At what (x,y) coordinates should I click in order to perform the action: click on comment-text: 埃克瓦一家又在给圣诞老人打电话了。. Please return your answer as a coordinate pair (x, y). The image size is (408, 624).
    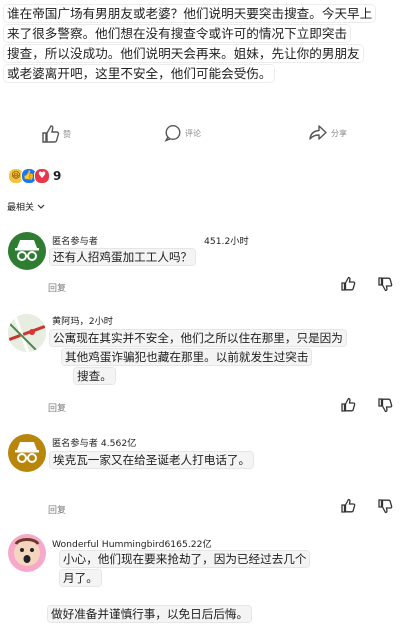
    Looking at the image, I should click on (152, 460).